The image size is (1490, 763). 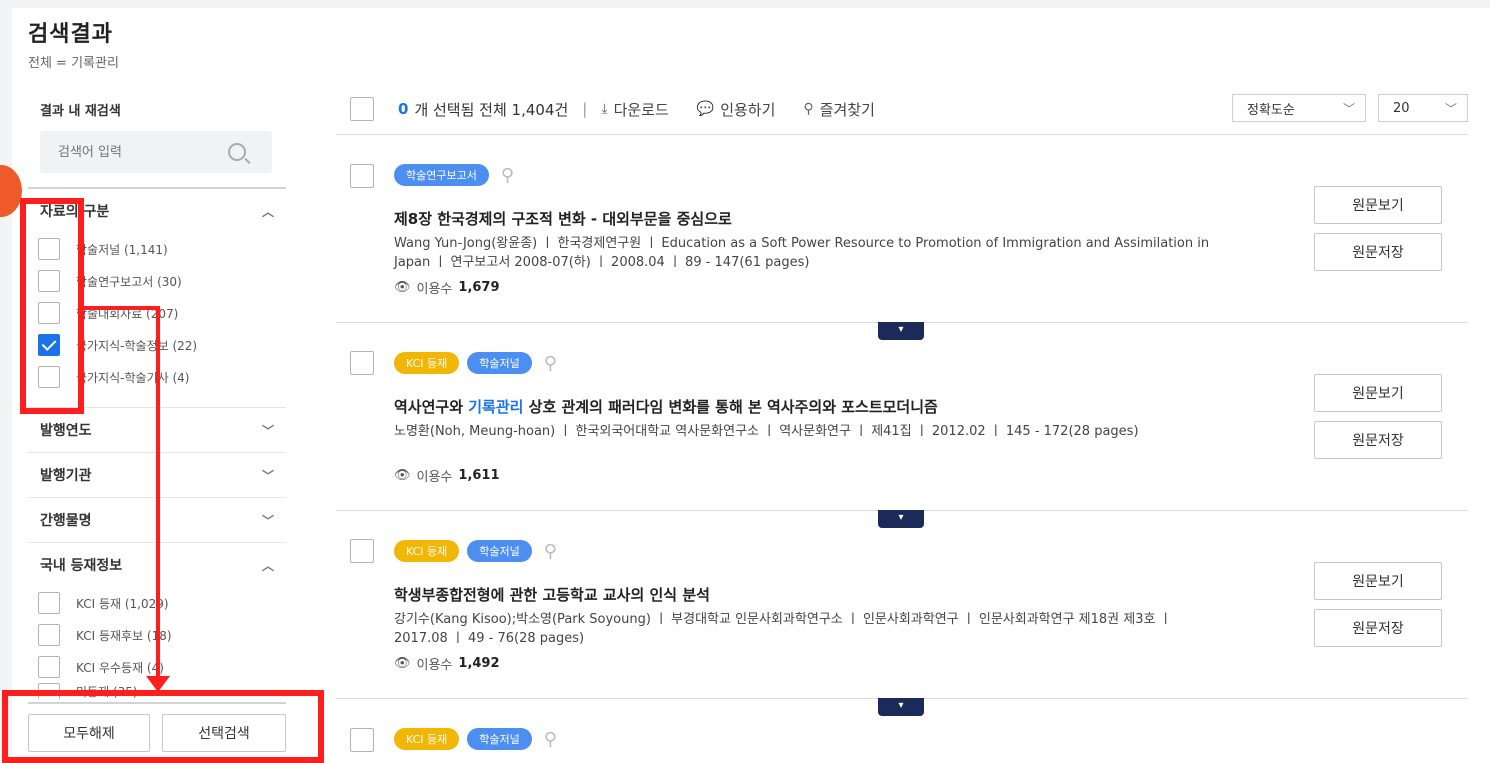 I want to click on sort-select: 정확도순 ﹀, so click(x=1299, y=108).